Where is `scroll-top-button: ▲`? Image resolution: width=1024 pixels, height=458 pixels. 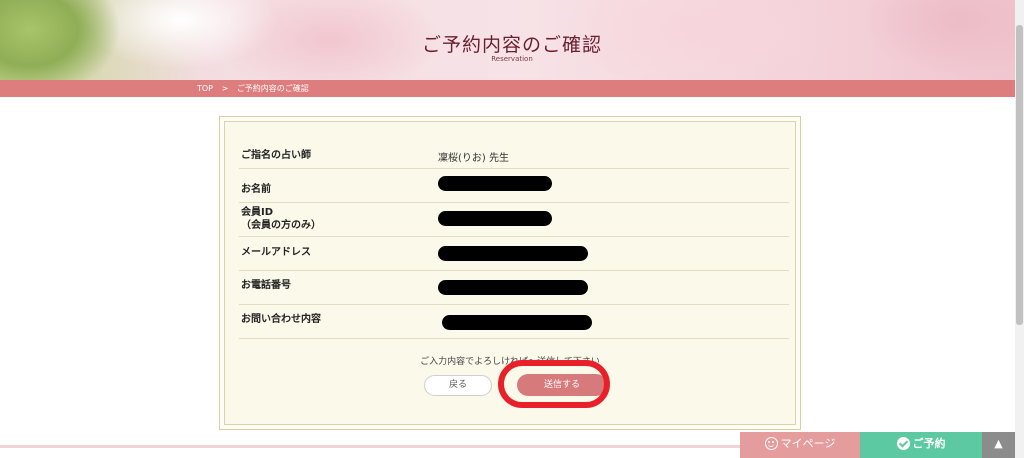
scroll-top-button: ▲ is located at coordinates (998, 445).